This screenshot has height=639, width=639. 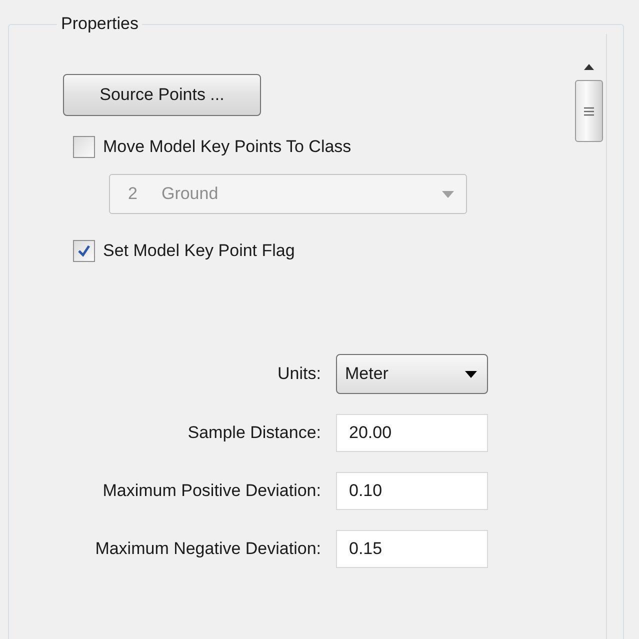 I want to click on checkmark-icon, so click(x=84, y=251).